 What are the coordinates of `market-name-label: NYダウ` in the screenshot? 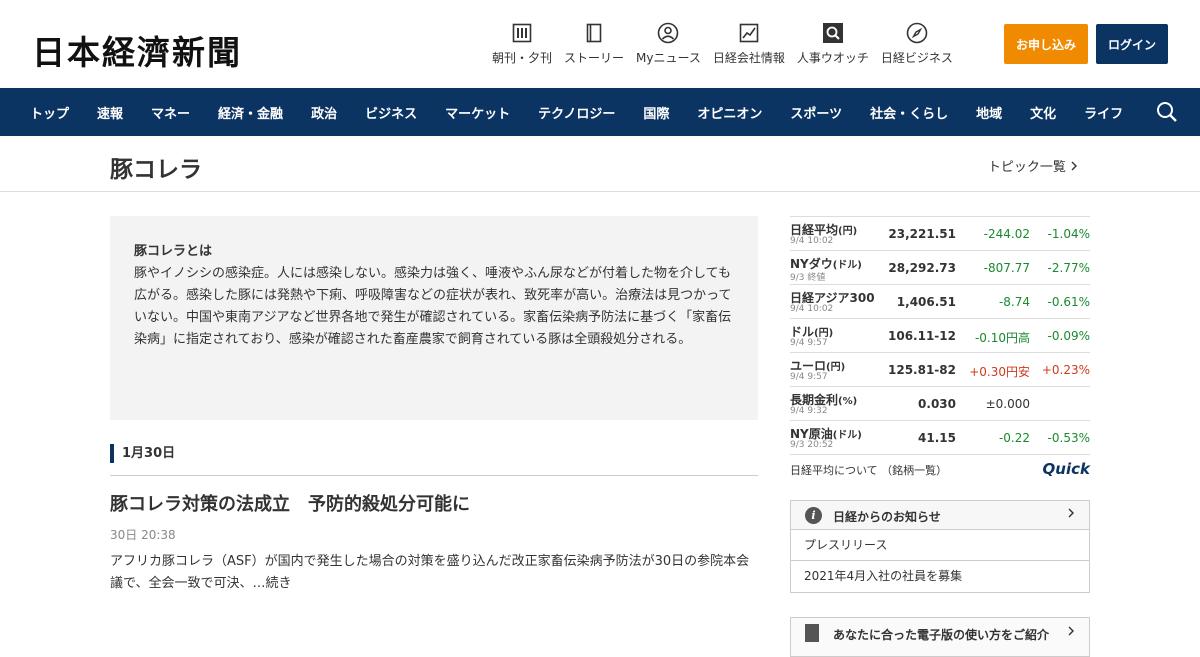 It's located at (811, 264).